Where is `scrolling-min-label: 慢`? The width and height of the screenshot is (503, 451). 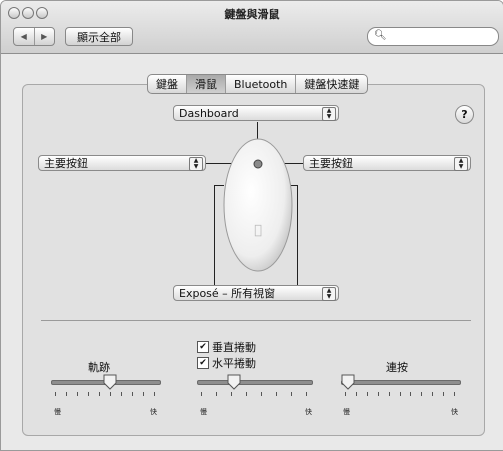
scrolling-min-label: 慢 is located at coordinates (203, 412).